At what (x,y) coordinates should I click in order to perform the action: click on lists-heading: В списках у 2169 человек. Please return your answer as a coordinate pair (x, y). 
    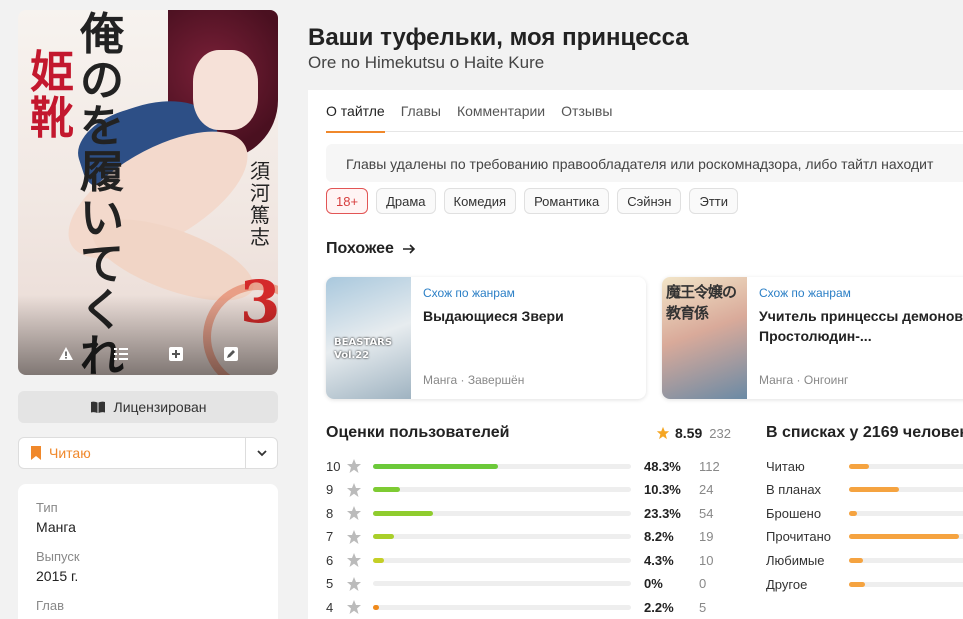
    Looking at the image, I should click on (864, 432).